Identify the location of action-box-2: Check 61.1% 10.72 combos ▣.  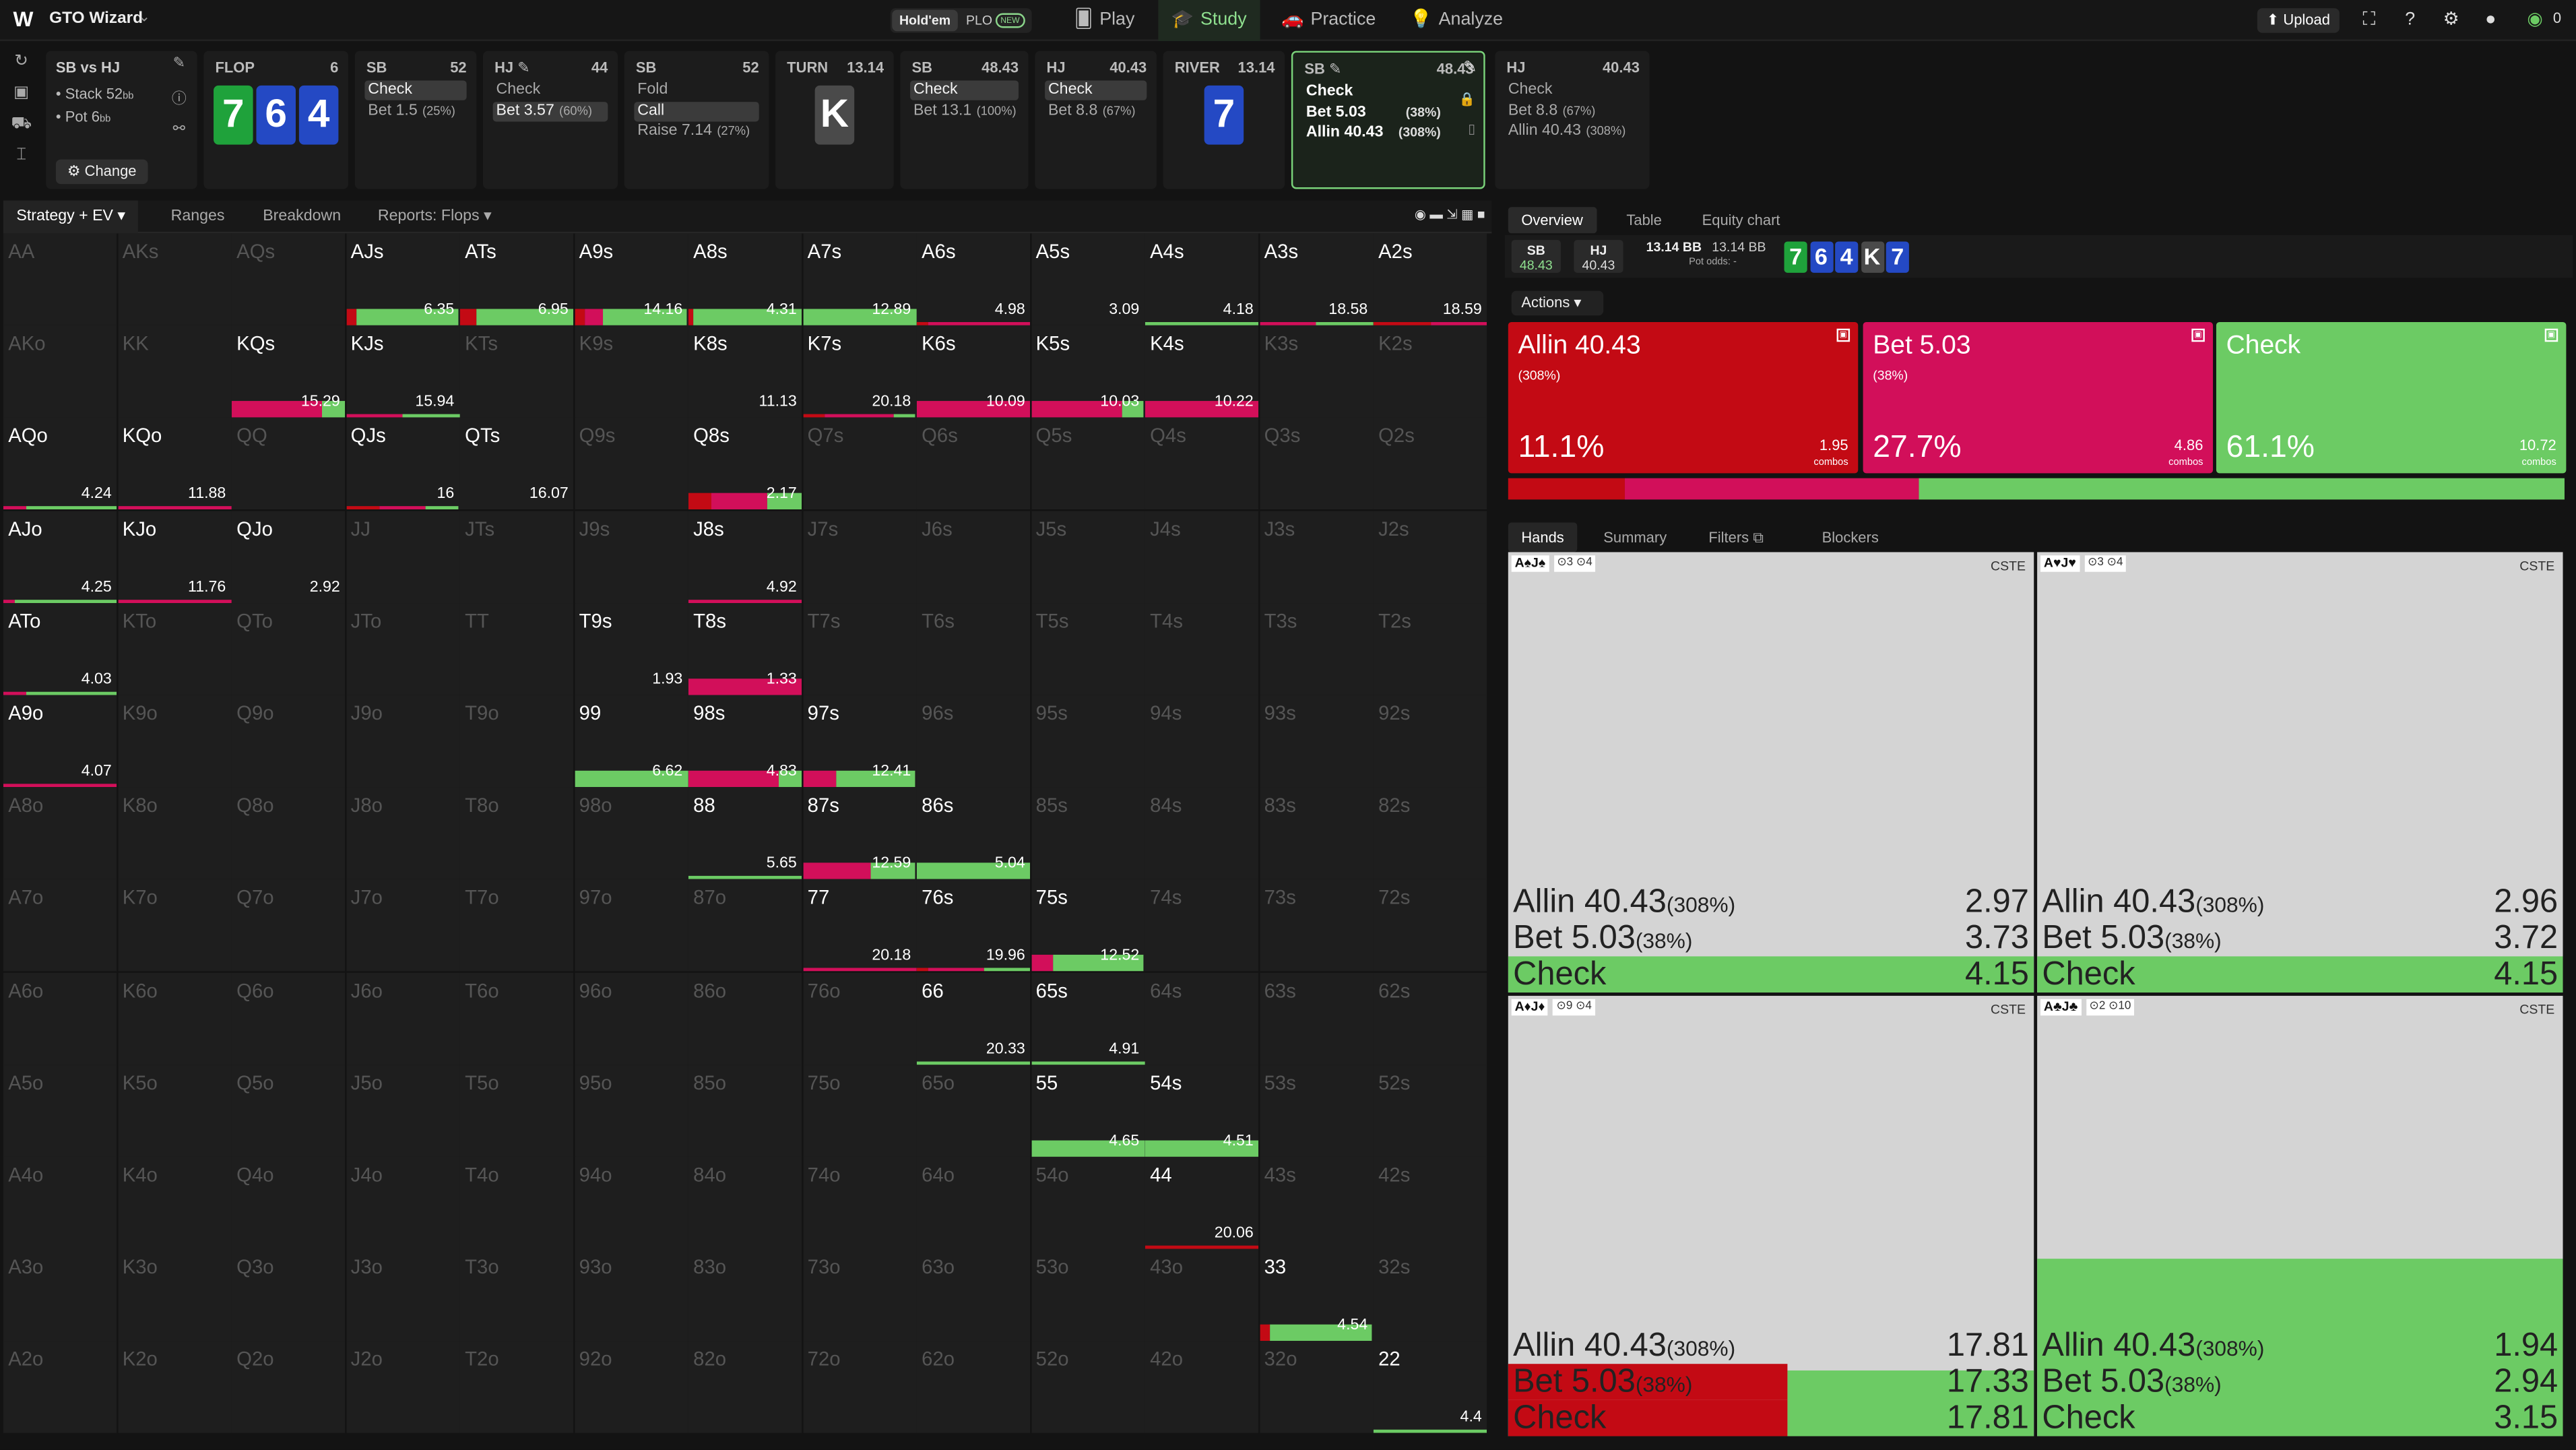
(2392, 398).